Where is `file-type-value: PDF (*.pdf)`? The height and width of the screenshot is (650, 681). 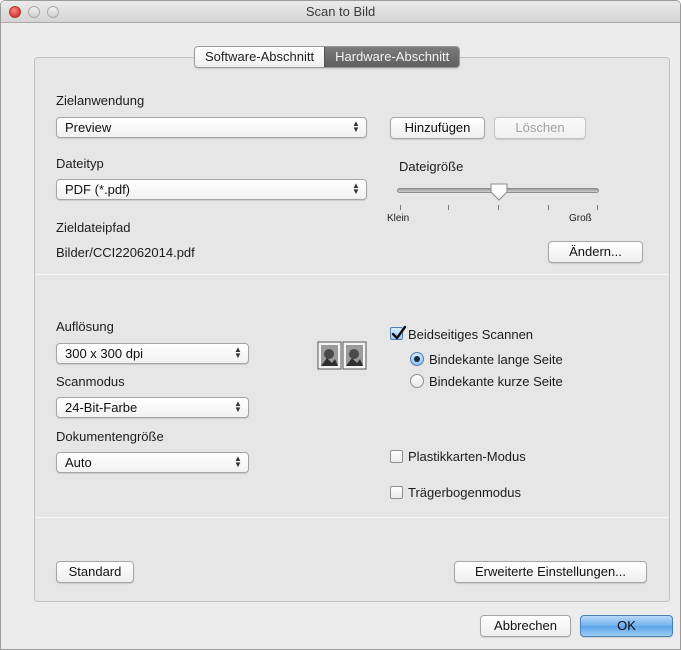 file-type-value: PDF (*.pdf) is located at coordinates (98, 189).